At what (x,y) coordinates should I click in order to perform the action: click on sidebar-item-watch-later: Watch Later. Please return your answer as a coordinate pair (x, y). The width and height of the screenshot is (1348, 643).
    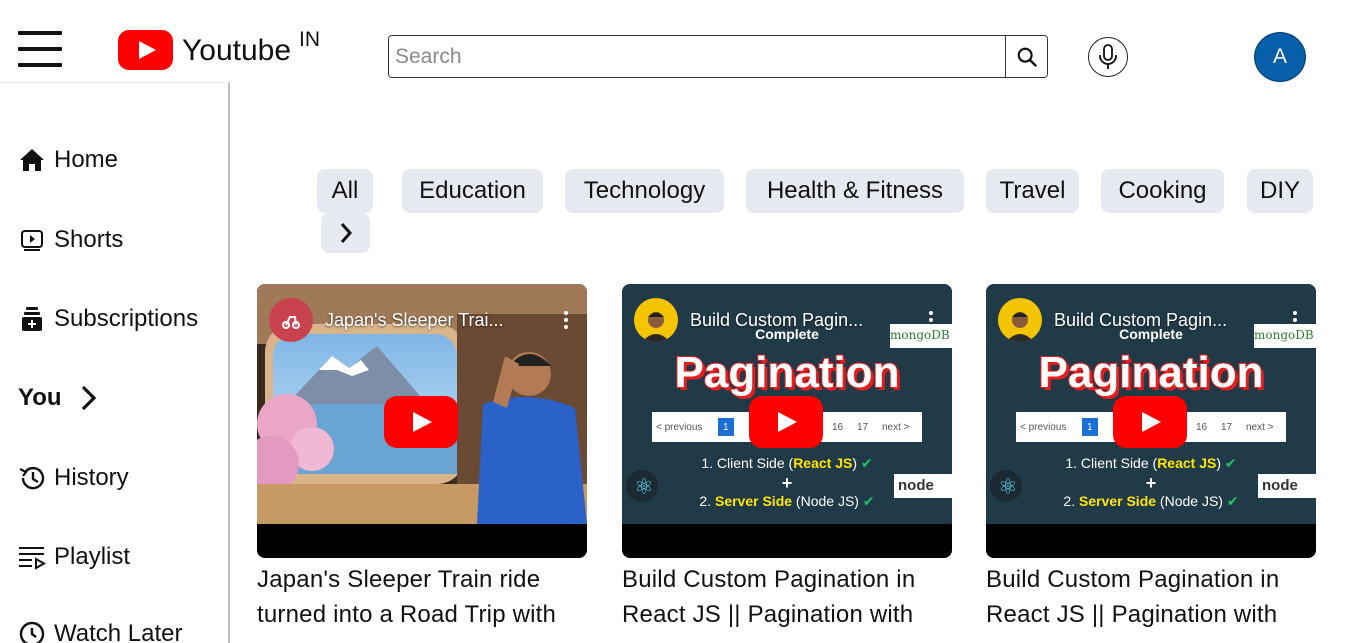
    Looking at the image, I should click on (100, 631).